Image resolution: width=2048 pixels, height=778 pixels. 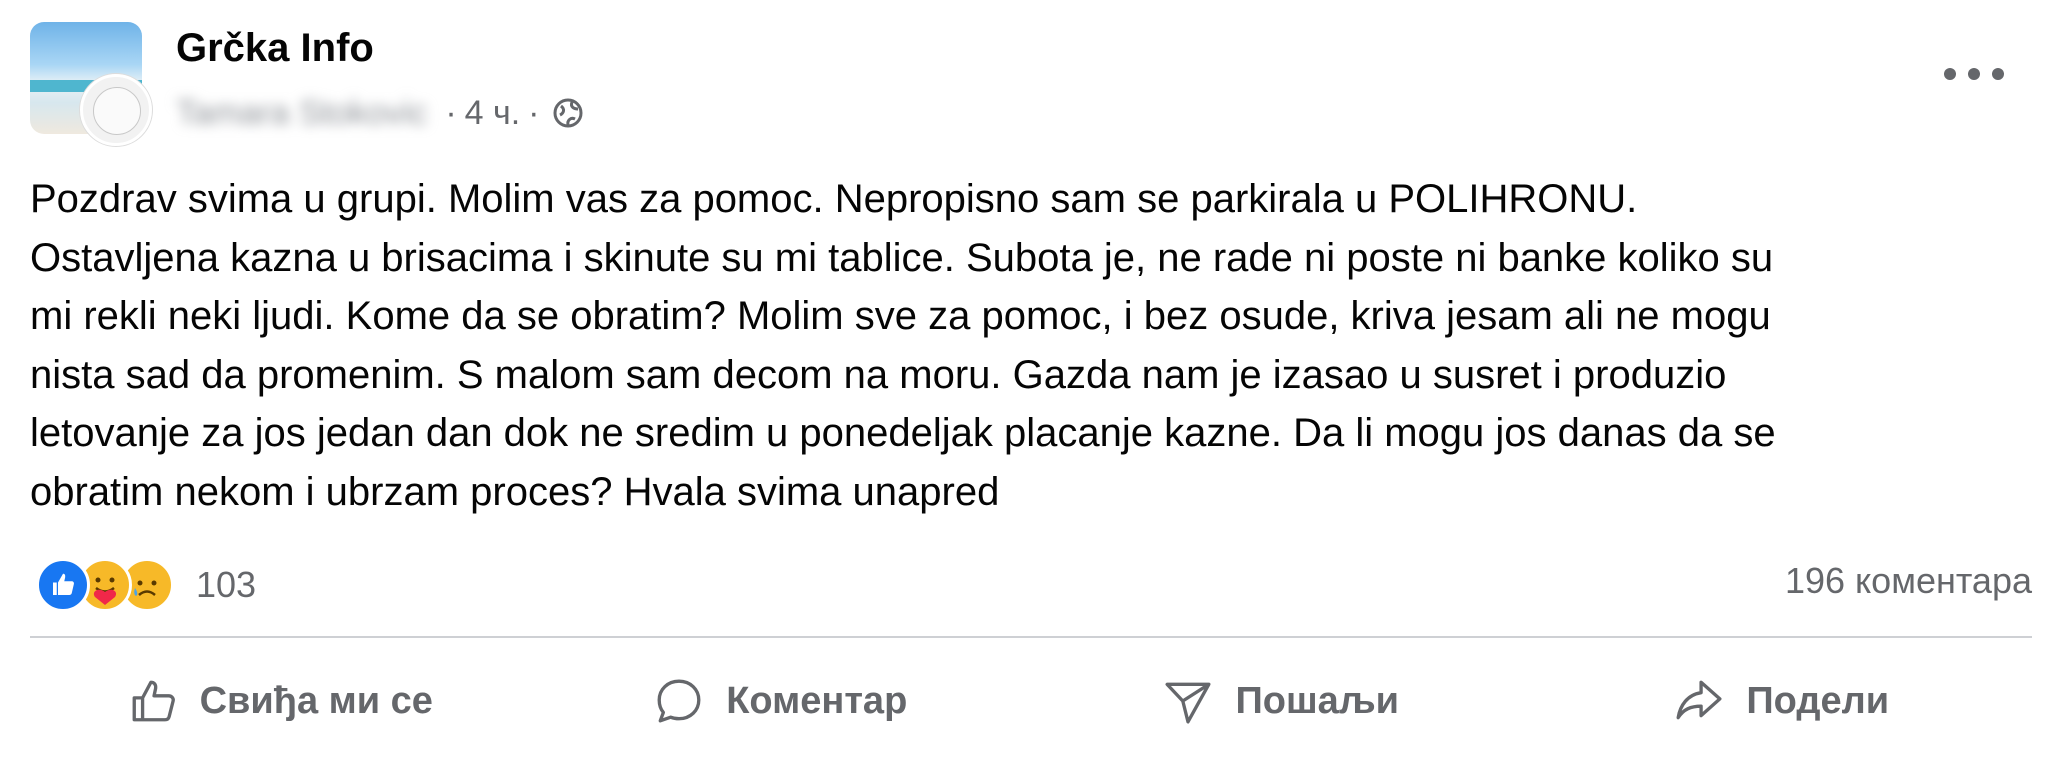 I want to click on group-name-link: Grčka Info, so click(x=275, y=48).